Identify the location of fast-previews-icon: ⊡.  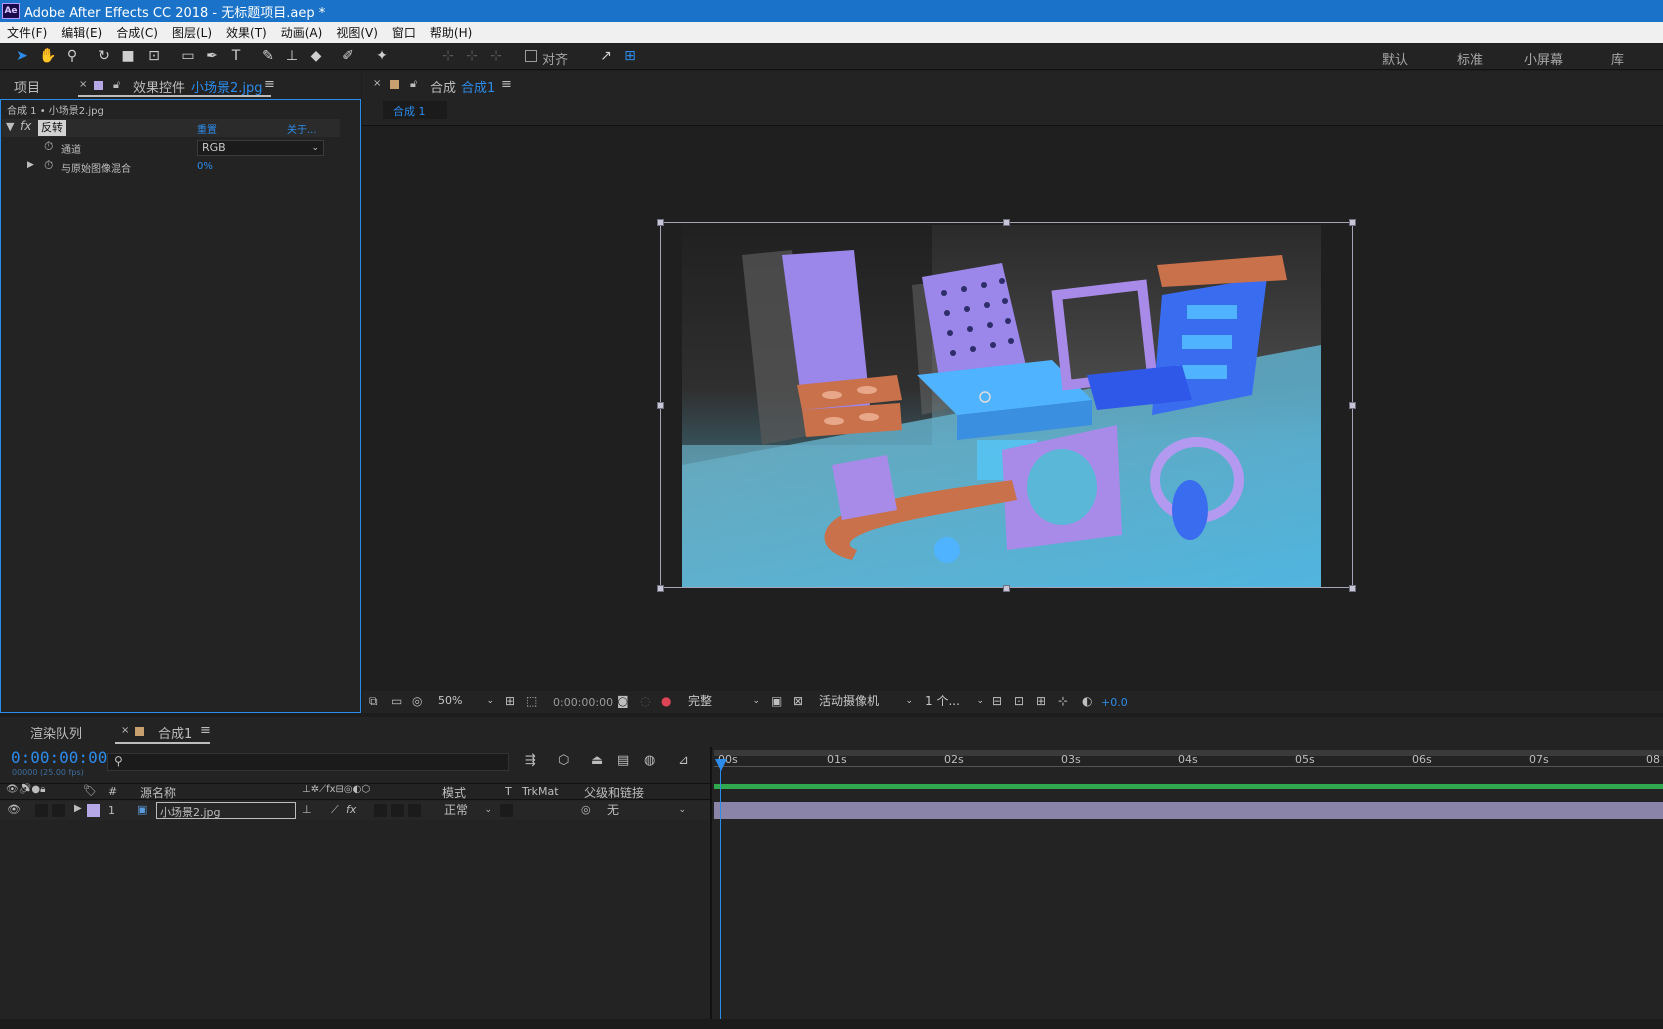
(1019, 701).